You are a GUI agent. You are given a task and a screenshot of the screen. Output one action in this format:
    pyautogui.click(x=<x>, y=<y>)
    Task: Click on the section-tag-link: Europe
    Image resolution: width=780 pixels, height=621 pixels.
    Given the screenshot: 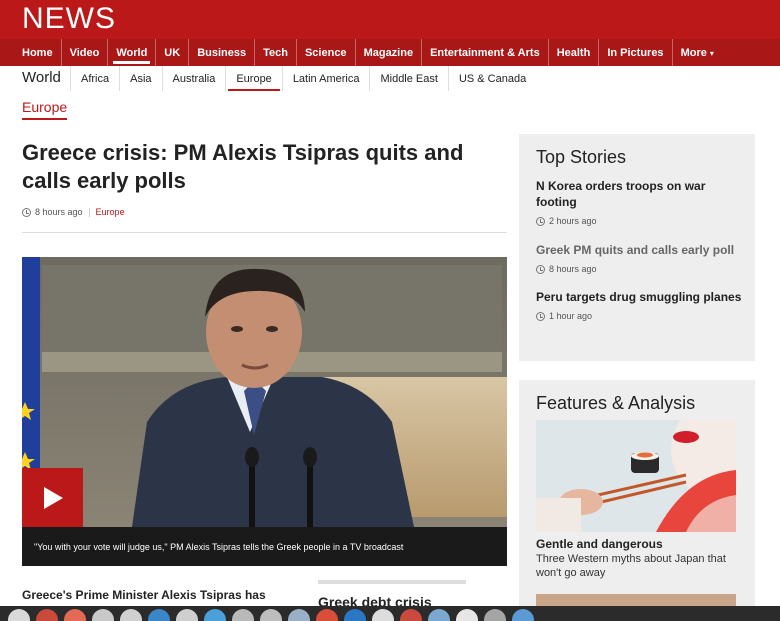 What is the action you would take?
    pyautogui.click(x=110, y=212)
    